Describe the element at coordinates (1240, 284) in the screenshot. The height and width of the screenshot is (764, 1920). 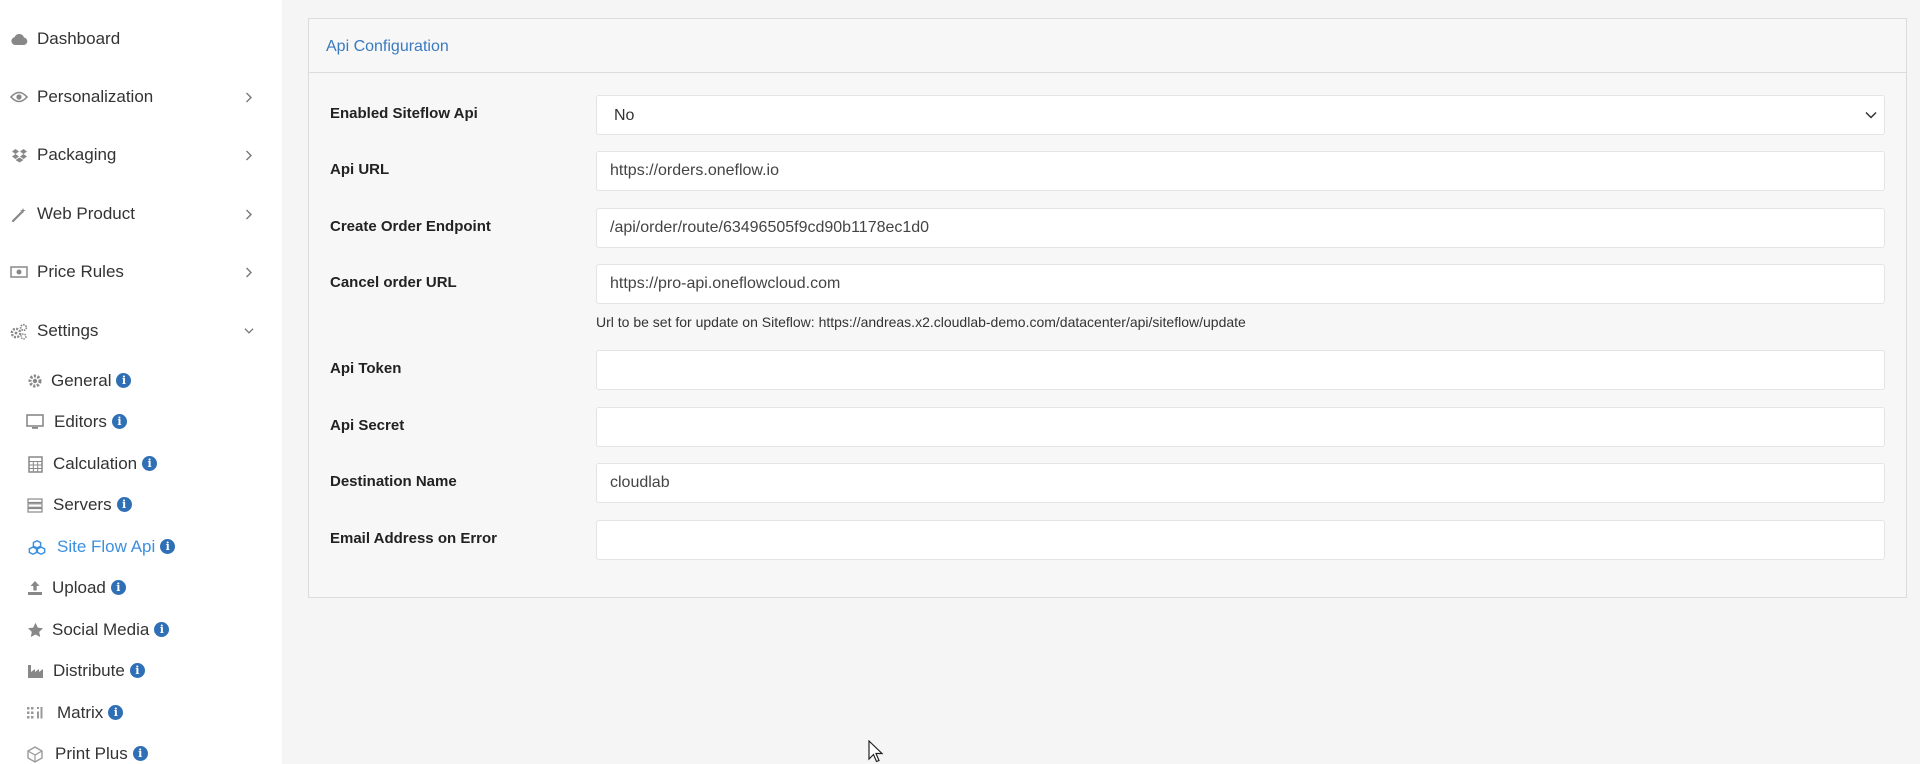
I see `cancel-order-url-input` at that location.